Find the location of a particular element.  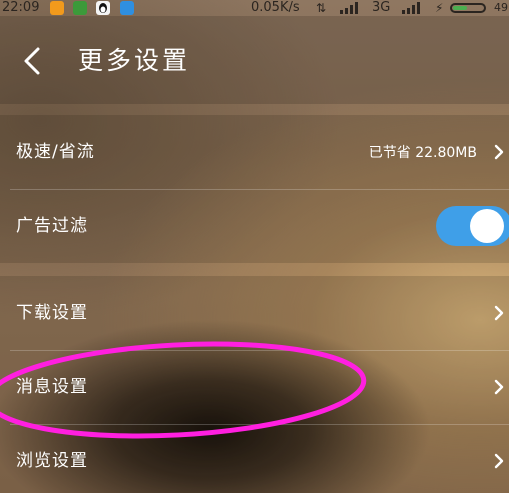

message-settings-label: 消息设置 is located at coordinates (52, 387).